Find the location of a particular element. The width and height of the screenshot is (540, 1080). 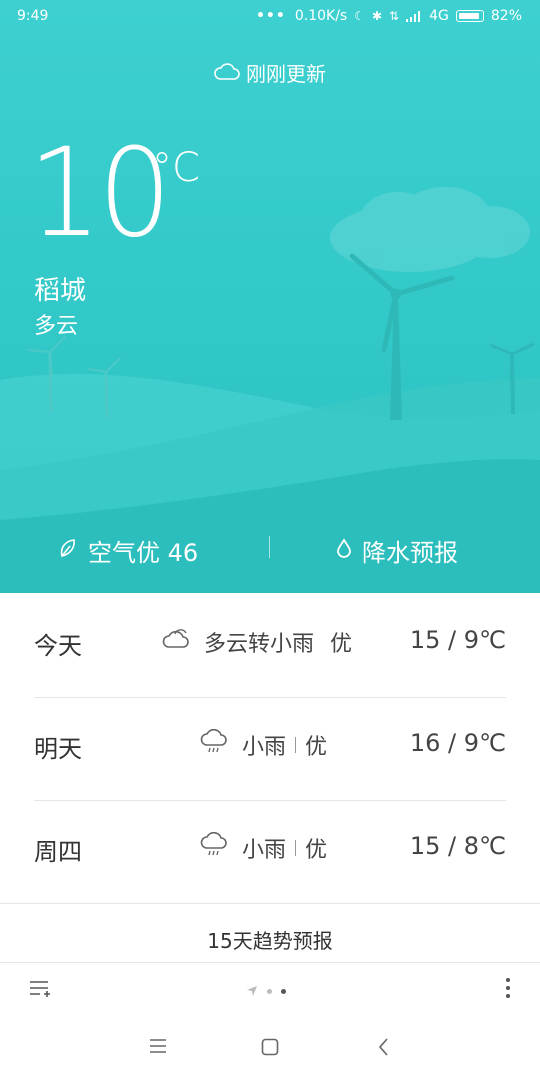

menu-icon is located at coordinates (158, 1048).